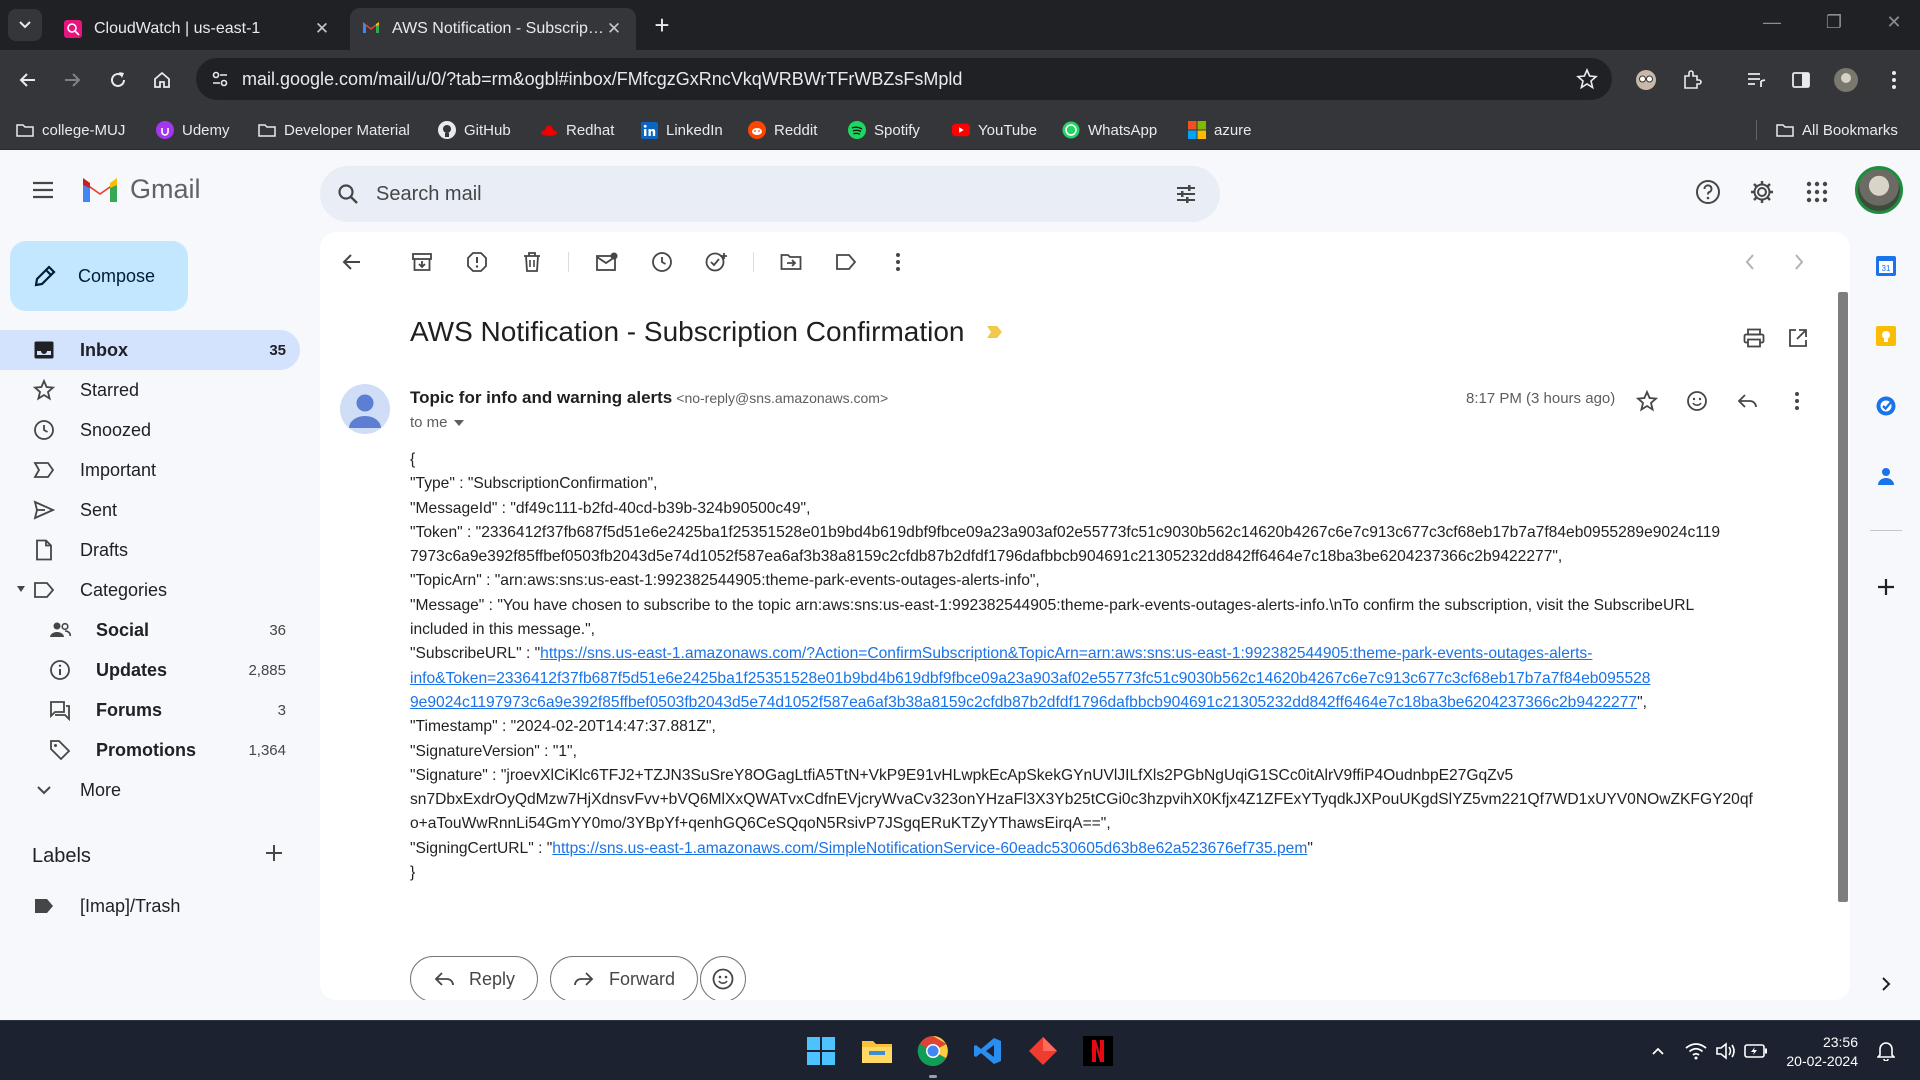 The height and width of the screenshot is (1080, 1920). What do you see at coordinates (334, 130) in the screenshot?
I see `bookmark-developer-material: Developer Material` at bounding box center [334, 130].